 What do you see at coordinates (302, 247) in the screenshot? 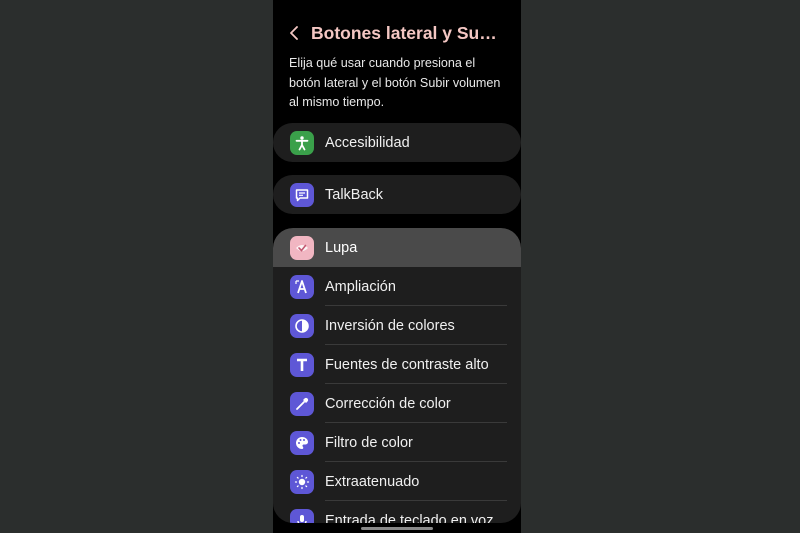
I see `magnifier-icon` at bounding box center [302, 247].